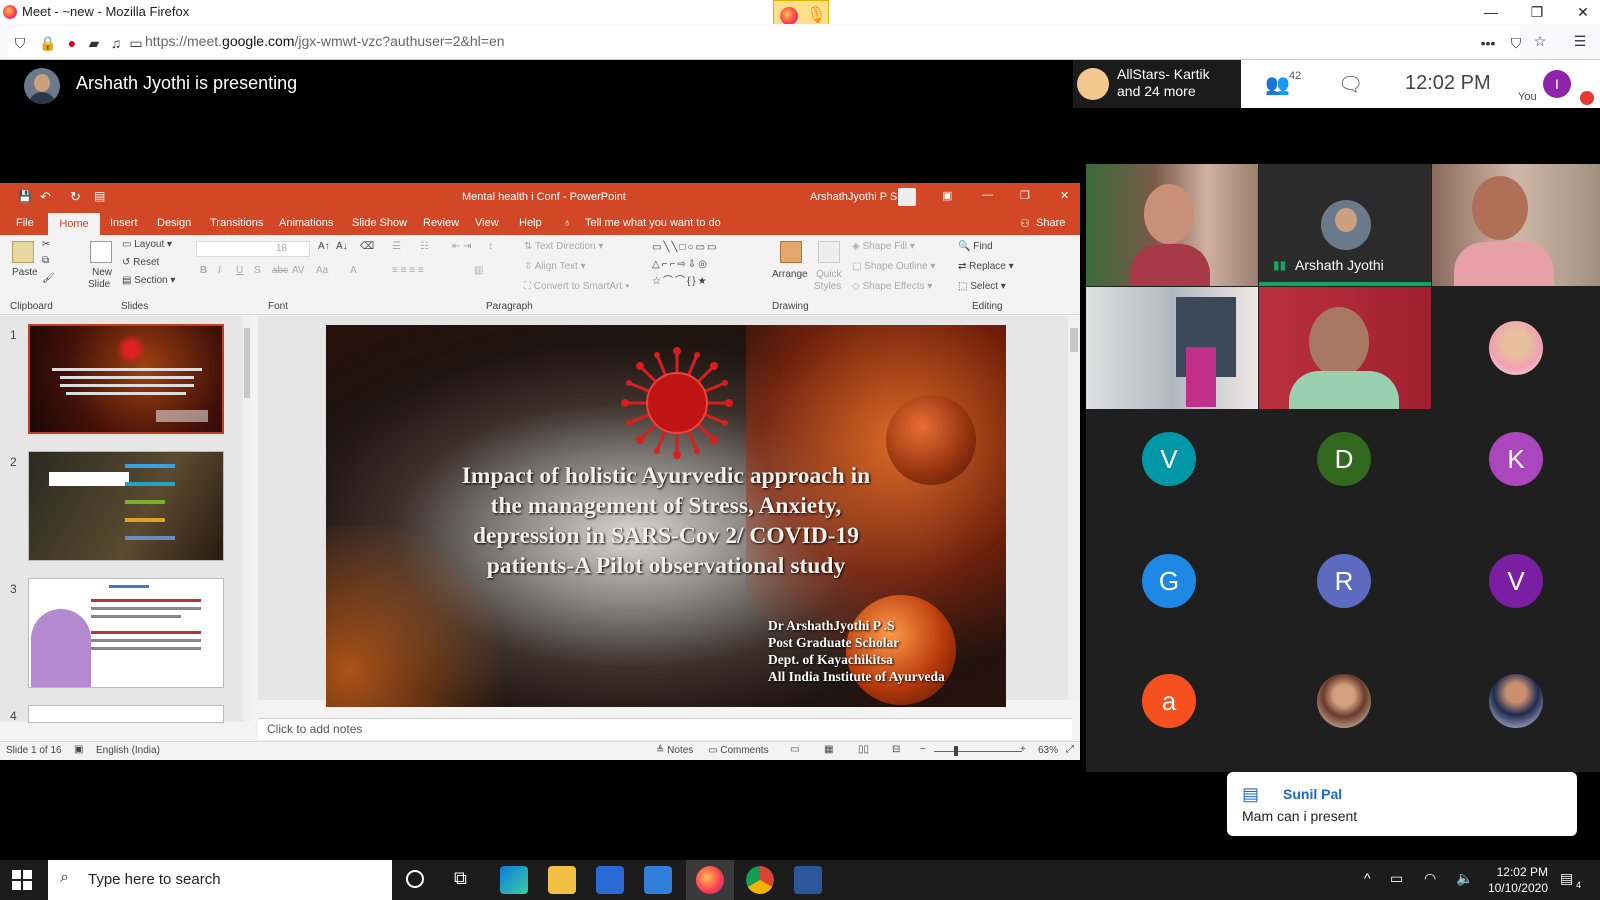  What do you see at coordinates (148, 280) in the screenshot?
I see `section-button: ▤ Section ▾` at bounding box center [148, 280].